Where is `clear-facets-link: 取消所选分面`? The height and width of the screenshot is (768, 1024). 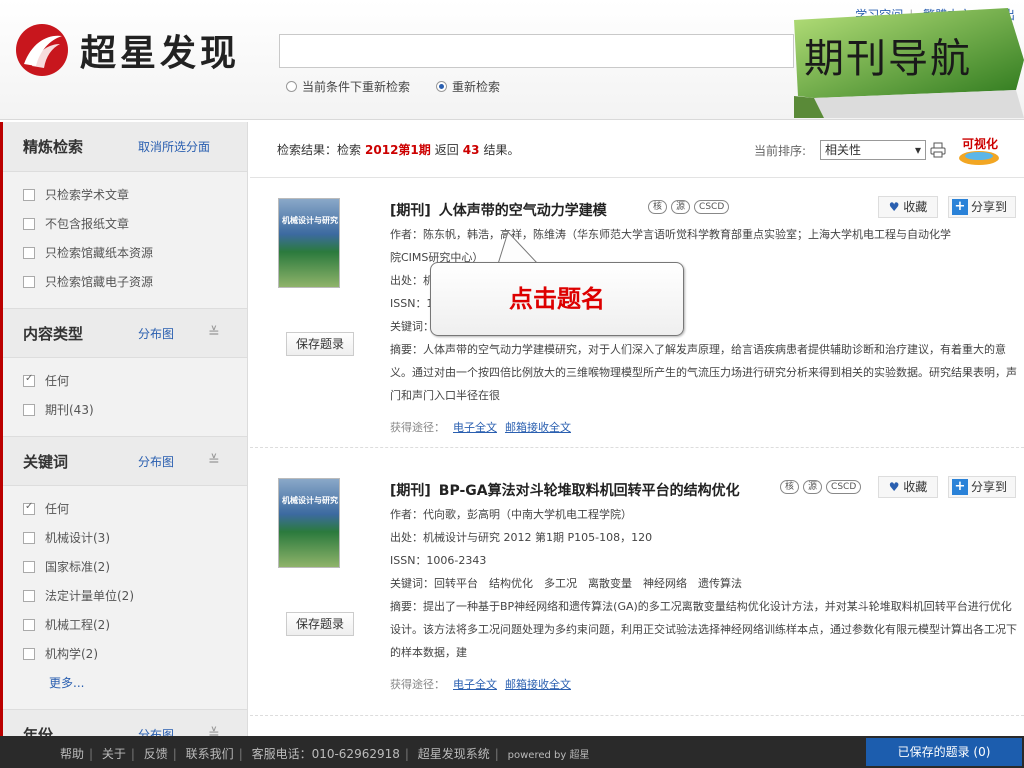
clear-facets-link: 取消所选分面 is located at coordinates (174, 146).